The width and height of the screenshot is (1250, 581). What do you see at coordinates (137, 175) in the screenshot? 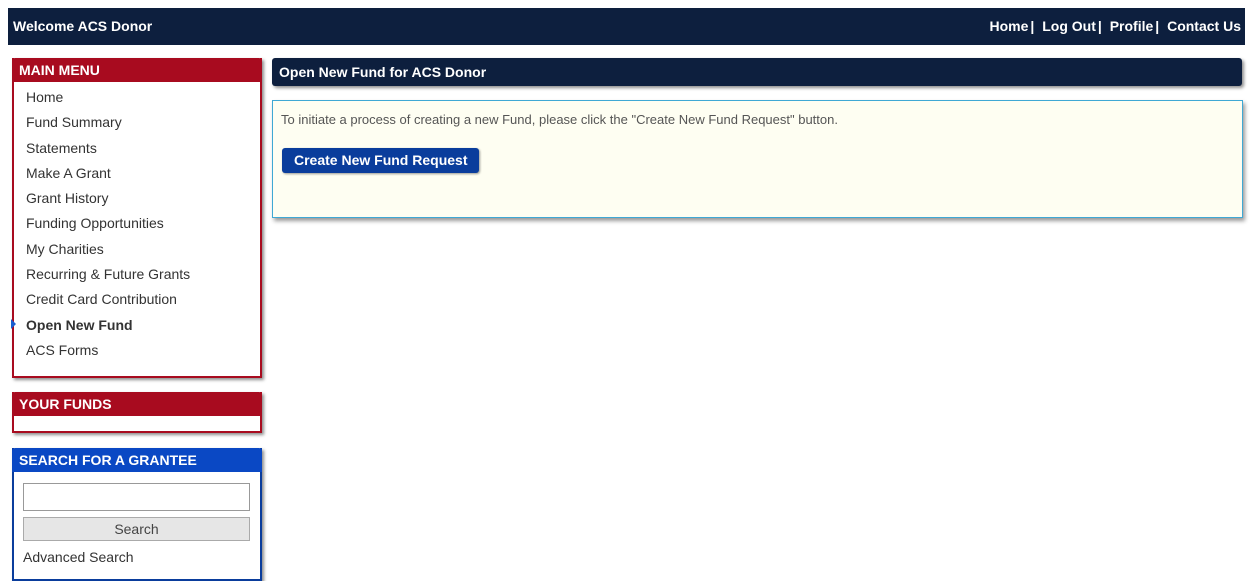
I see `menu-item-make-a-grant: Make A Grant` at bounding box center [137, 175].